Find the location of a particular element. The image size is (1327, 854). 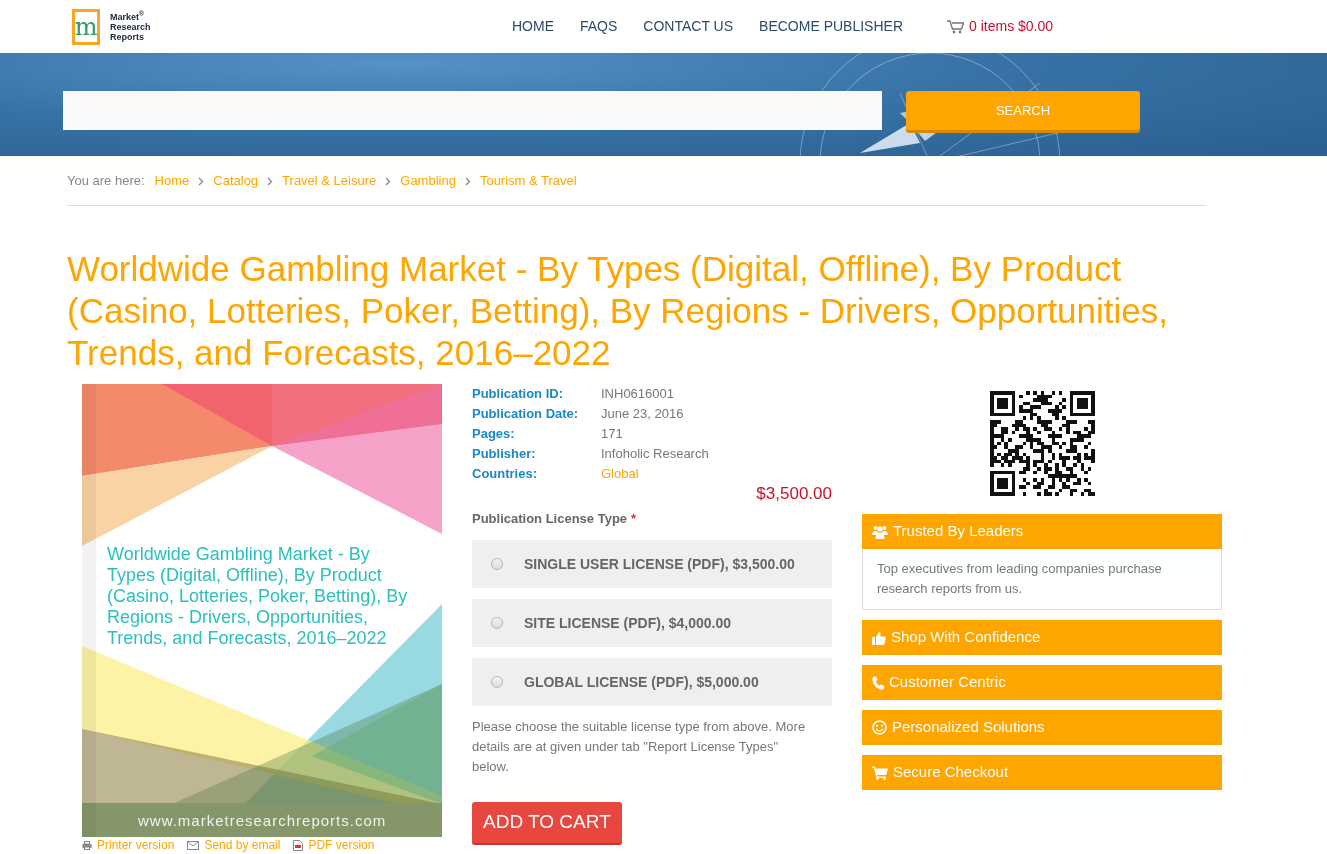

add-to-cart-button: ADD TO CART is located at coordinates (547, 823).